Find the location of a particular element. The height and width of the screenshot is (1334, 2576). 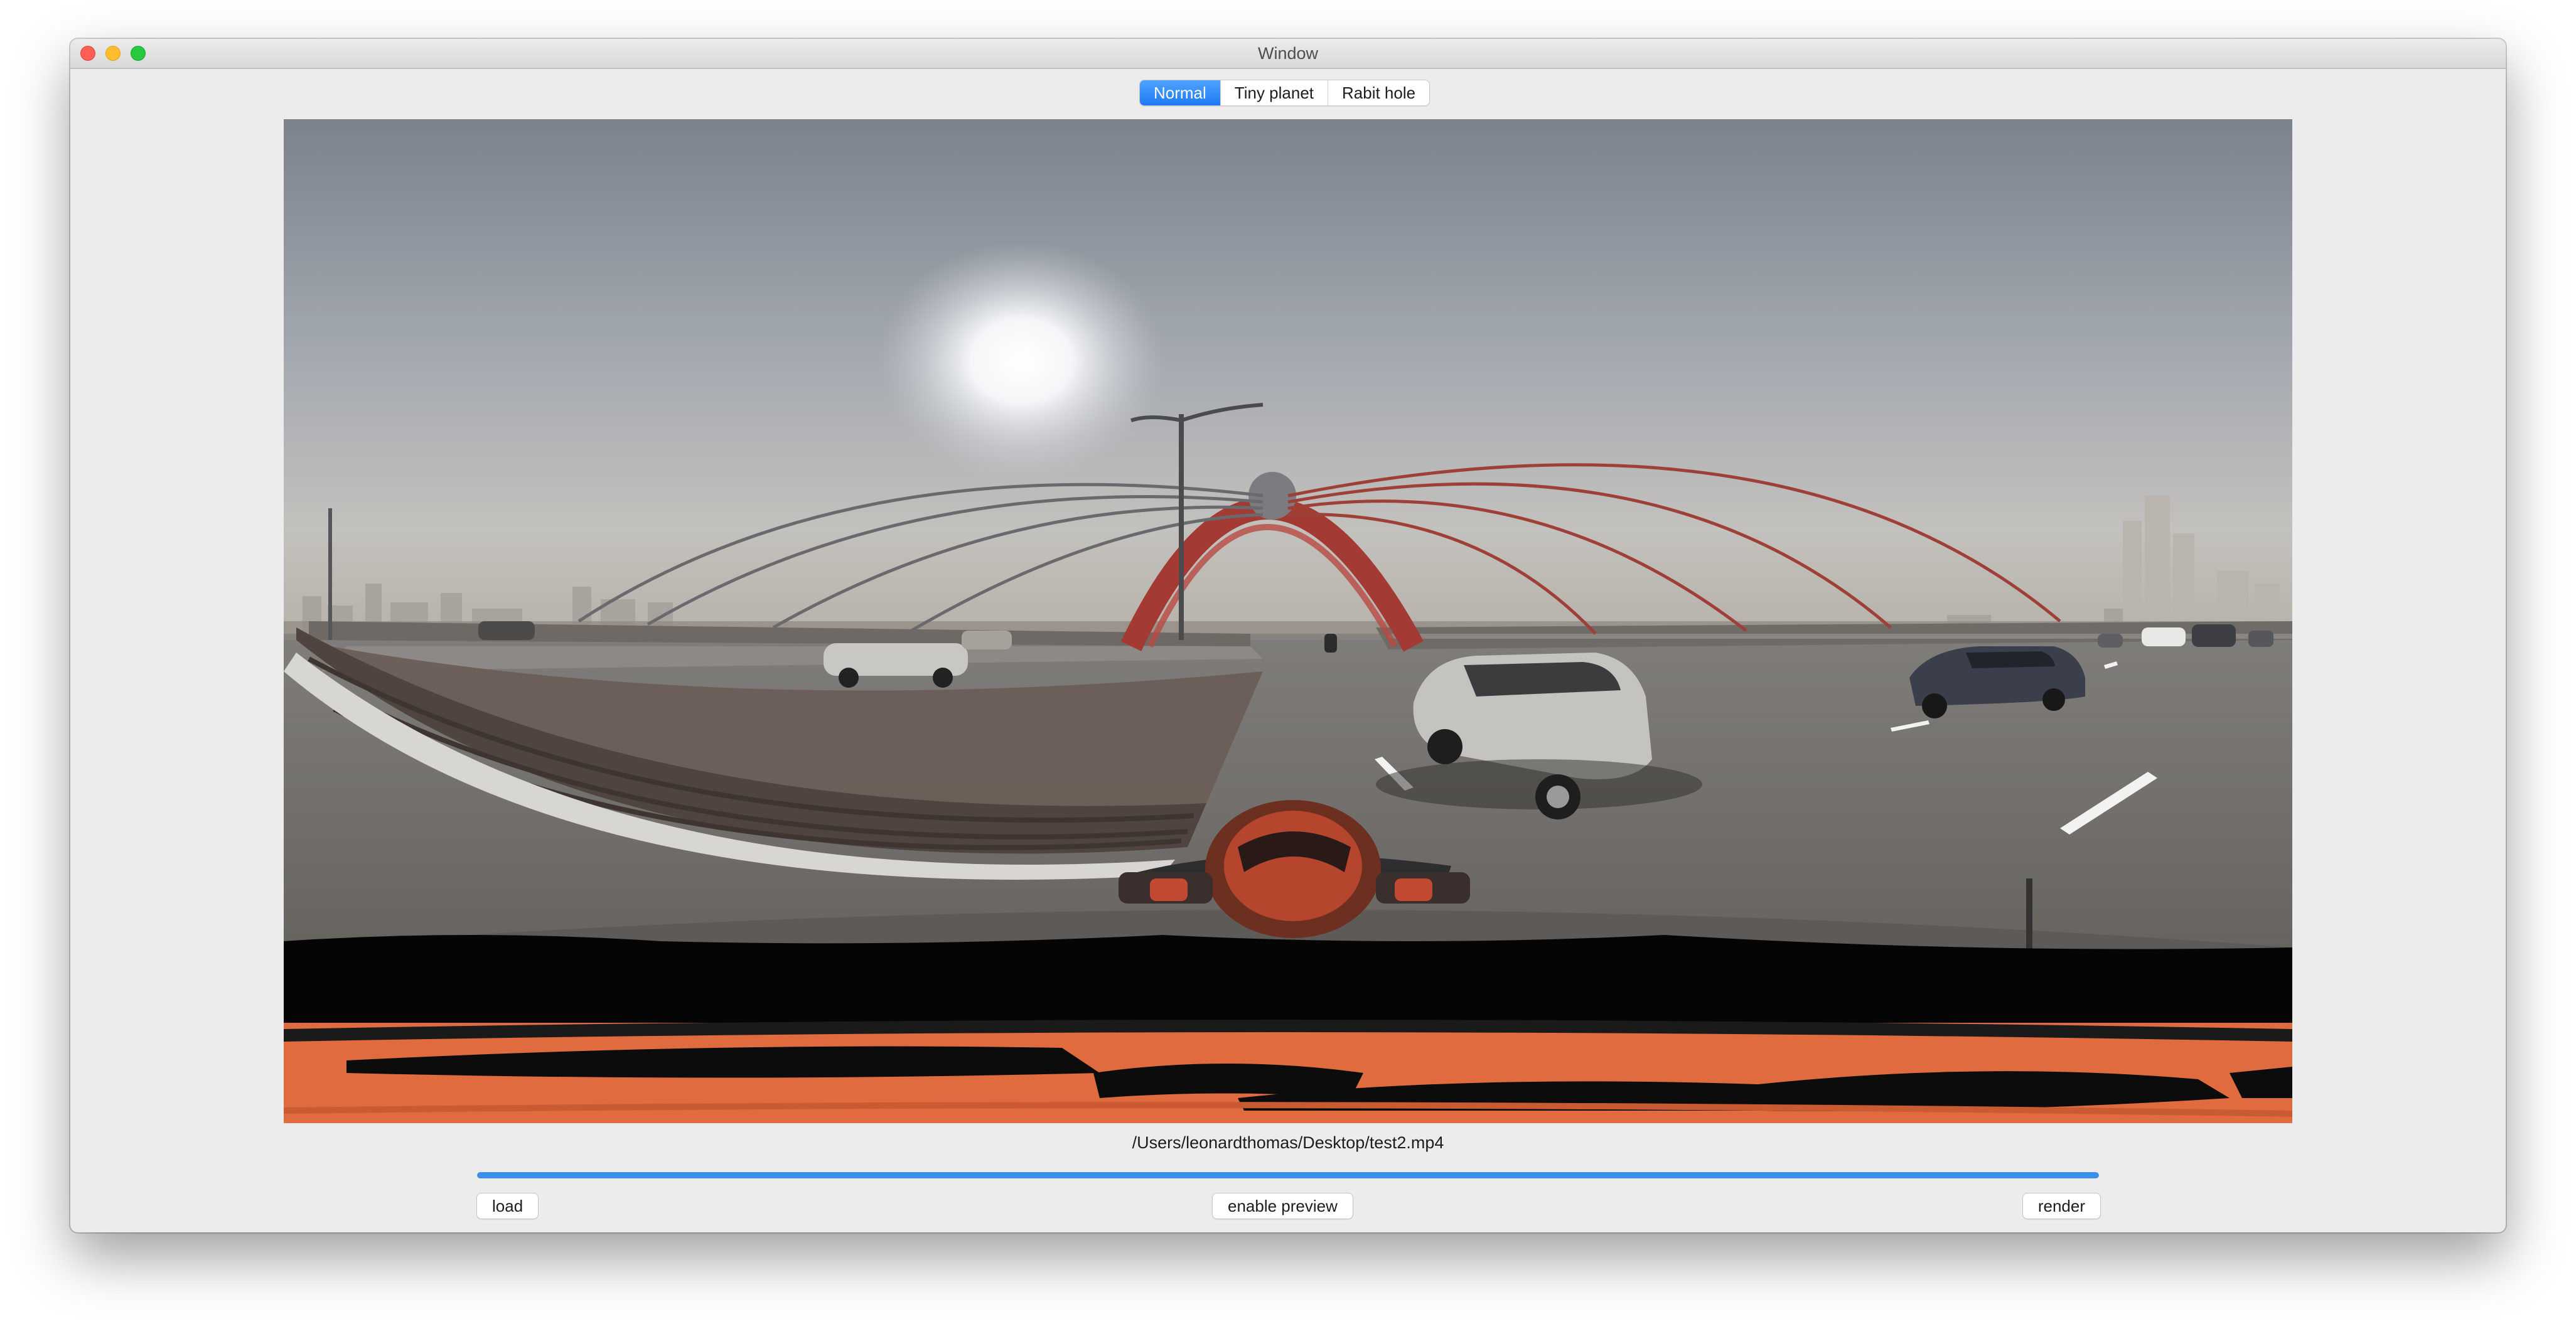

progress-bar is located at coordinates (1288, 1175).